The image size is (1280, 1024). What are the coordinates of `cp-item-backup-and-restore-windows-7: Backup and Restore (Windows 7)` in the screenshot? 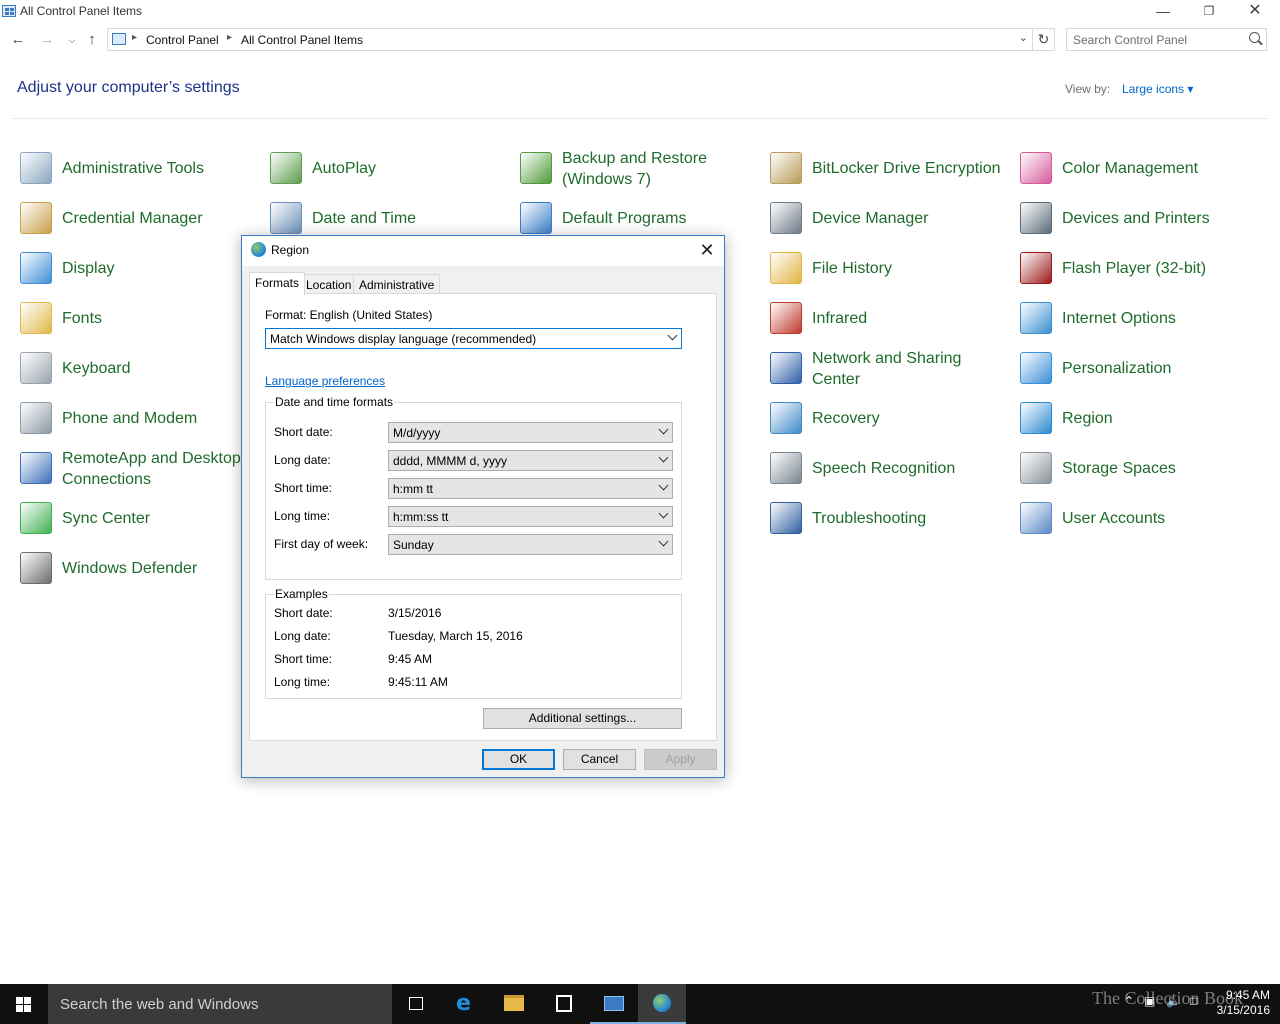 It's located at (640, 168).